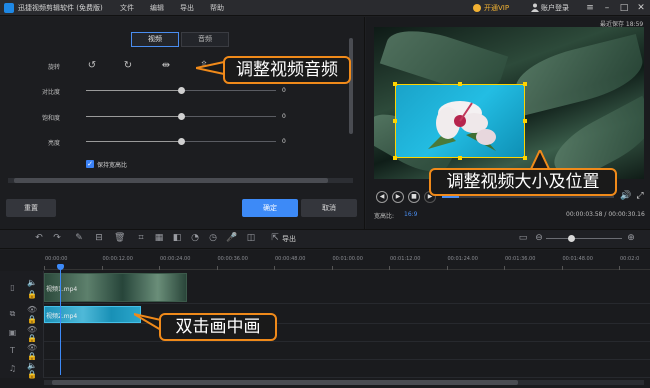  What do you see at coordinates (590, 8) in the screenshot?
I see `menu-icon: ≡` at bounding box center [590, 8].